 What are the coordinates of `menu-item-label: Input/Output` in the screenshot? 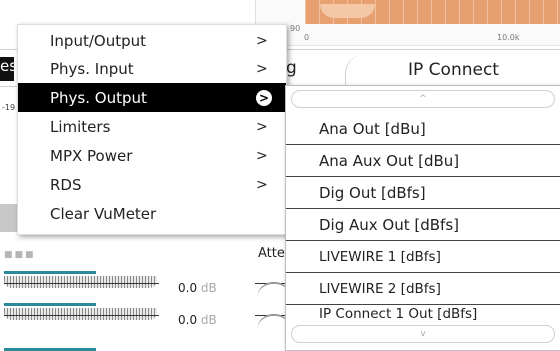 It's located at (98, 40).